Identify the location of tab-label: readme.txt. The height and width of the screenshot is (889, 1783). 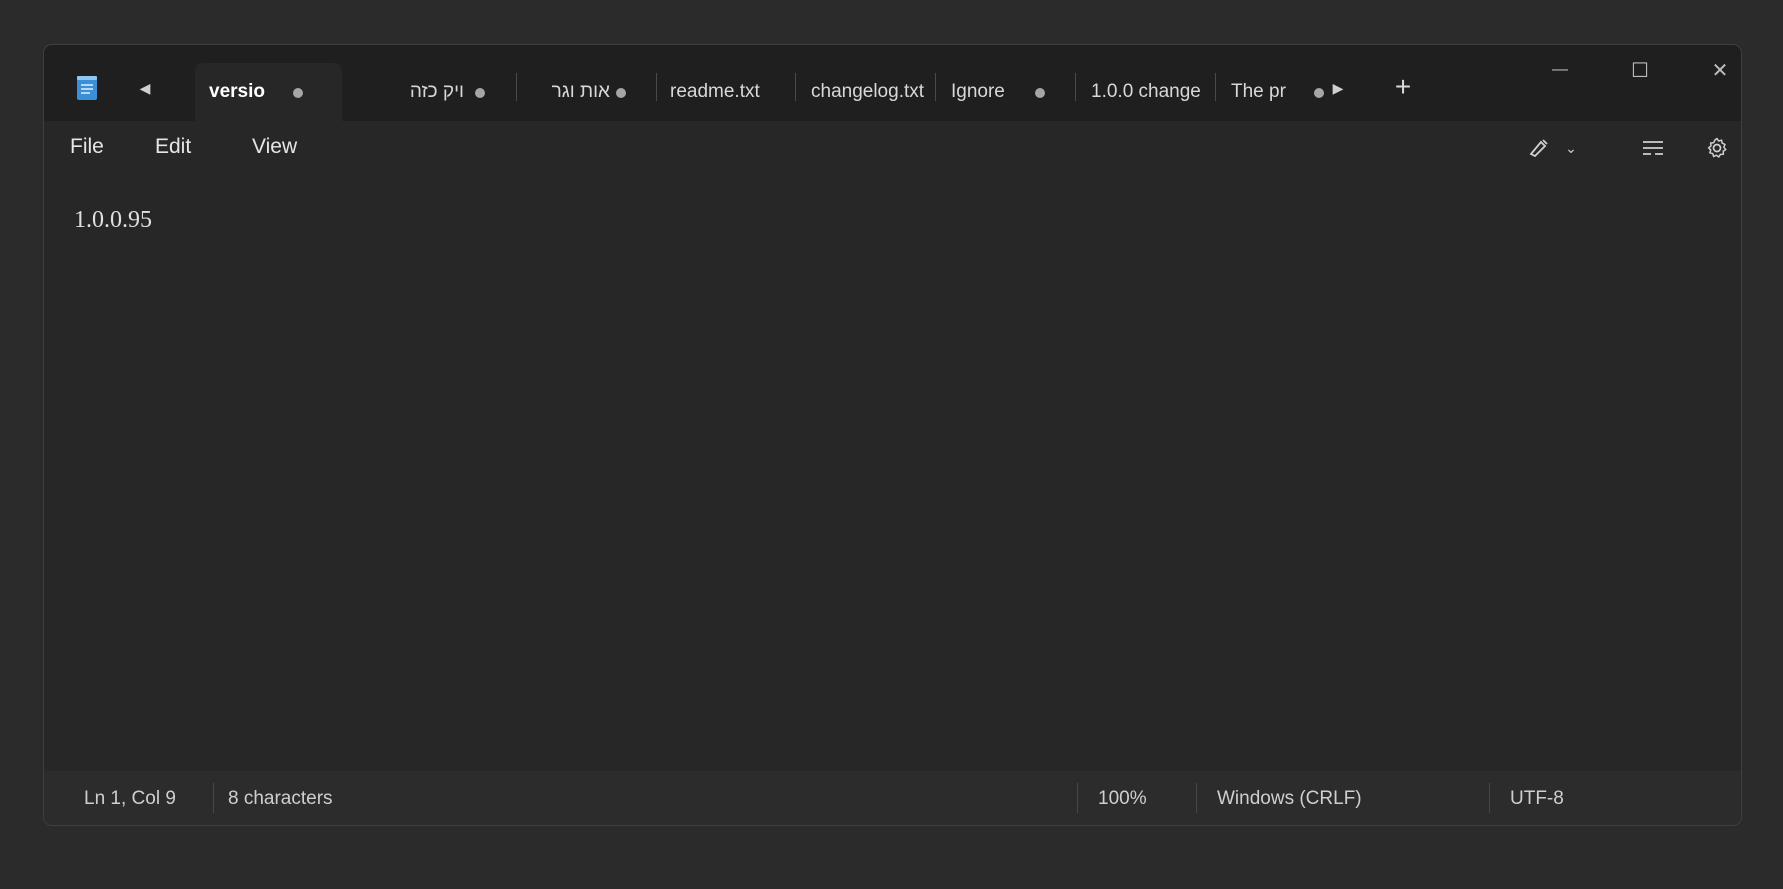
(715, 91).